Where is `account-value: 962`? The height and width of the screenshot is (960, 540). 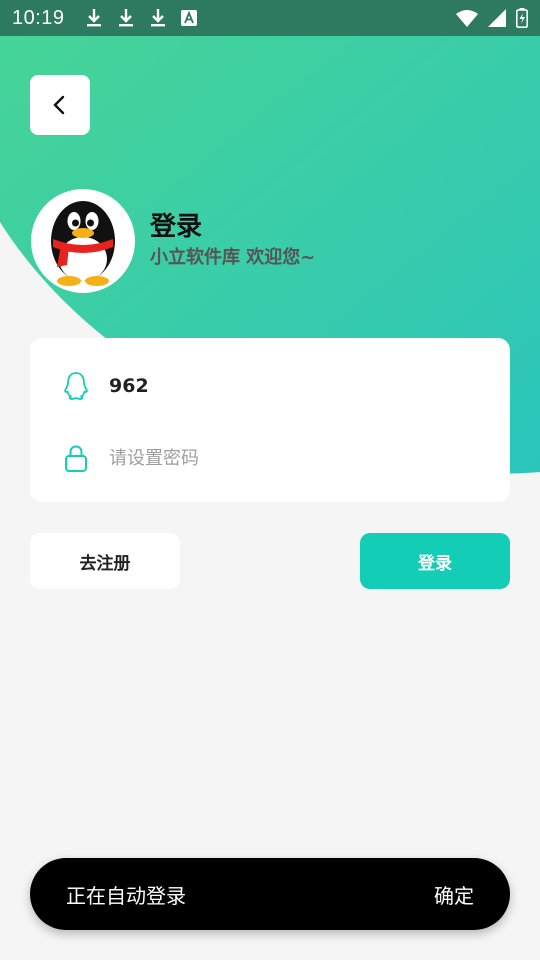
account-value: 962 is located at coordinates (129, 386).